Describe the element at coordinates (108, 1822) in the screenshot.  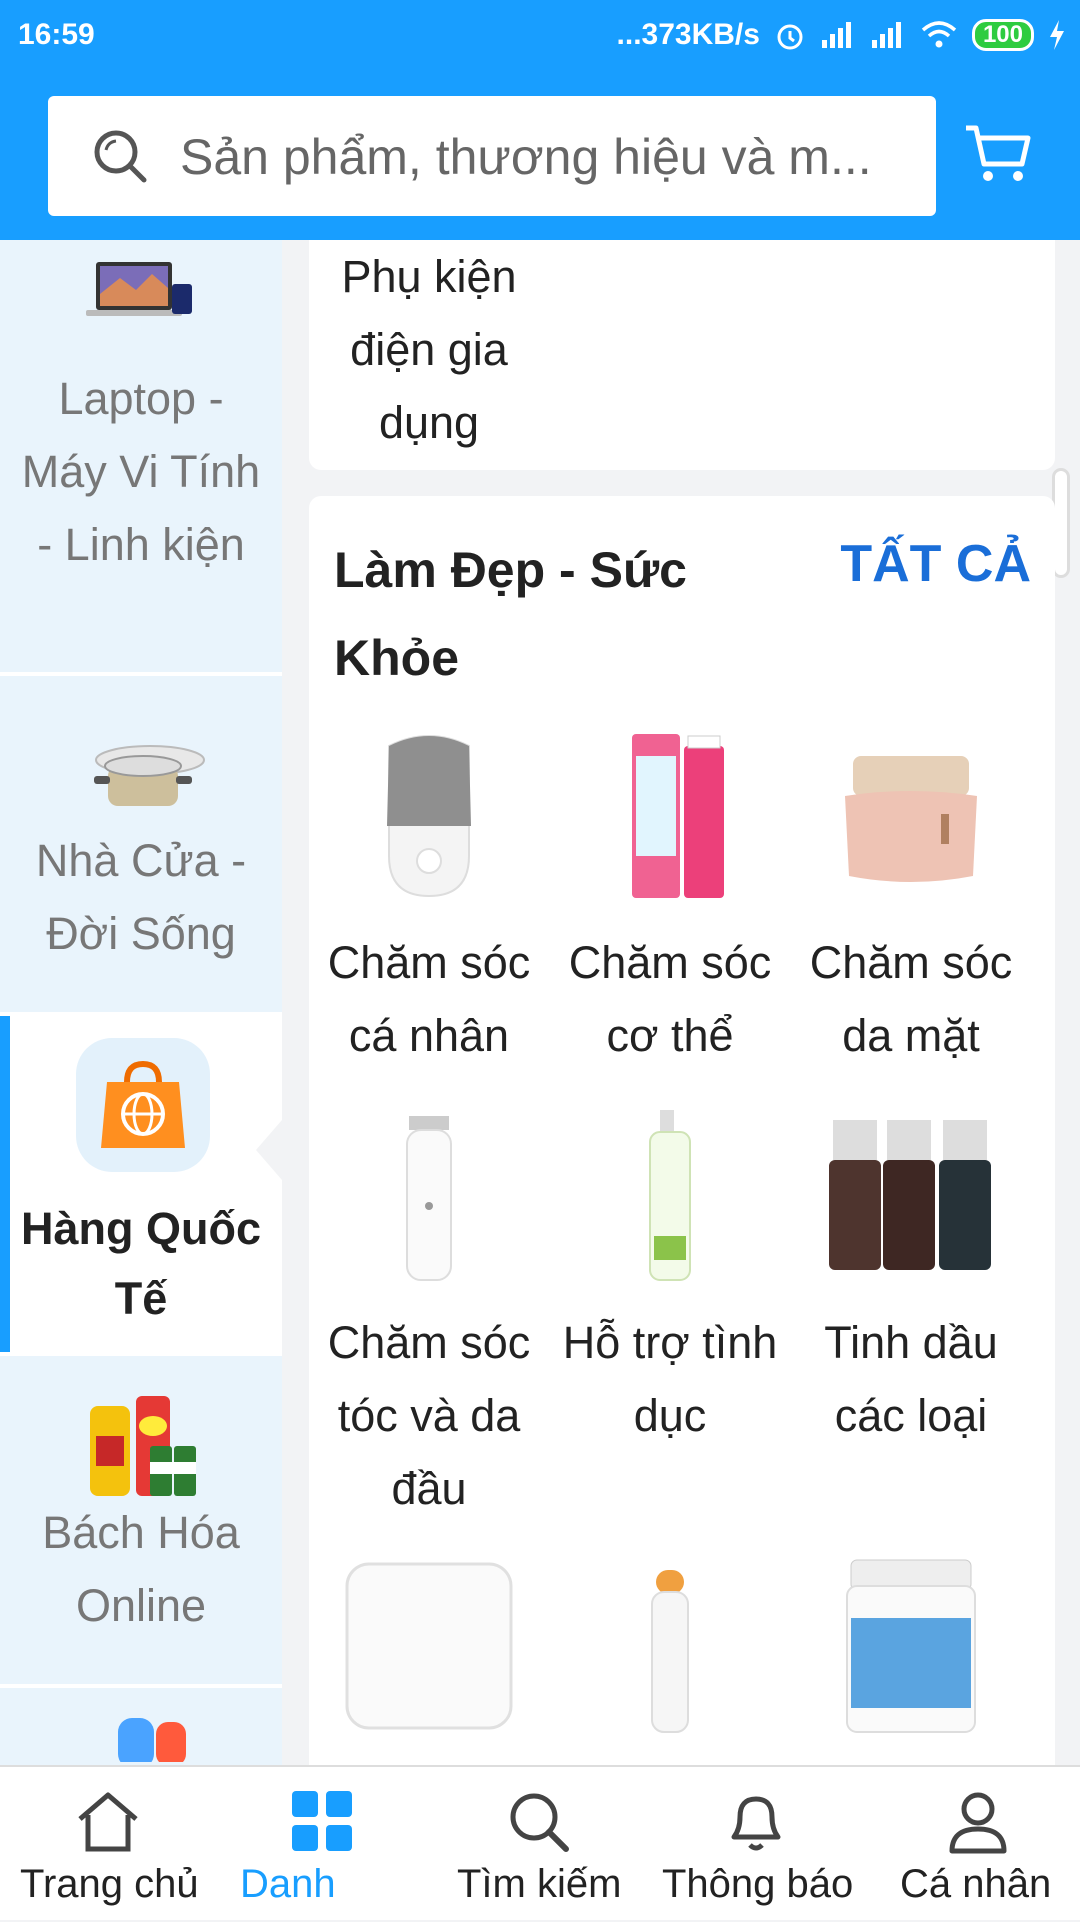
I see `home-icon` at that location.